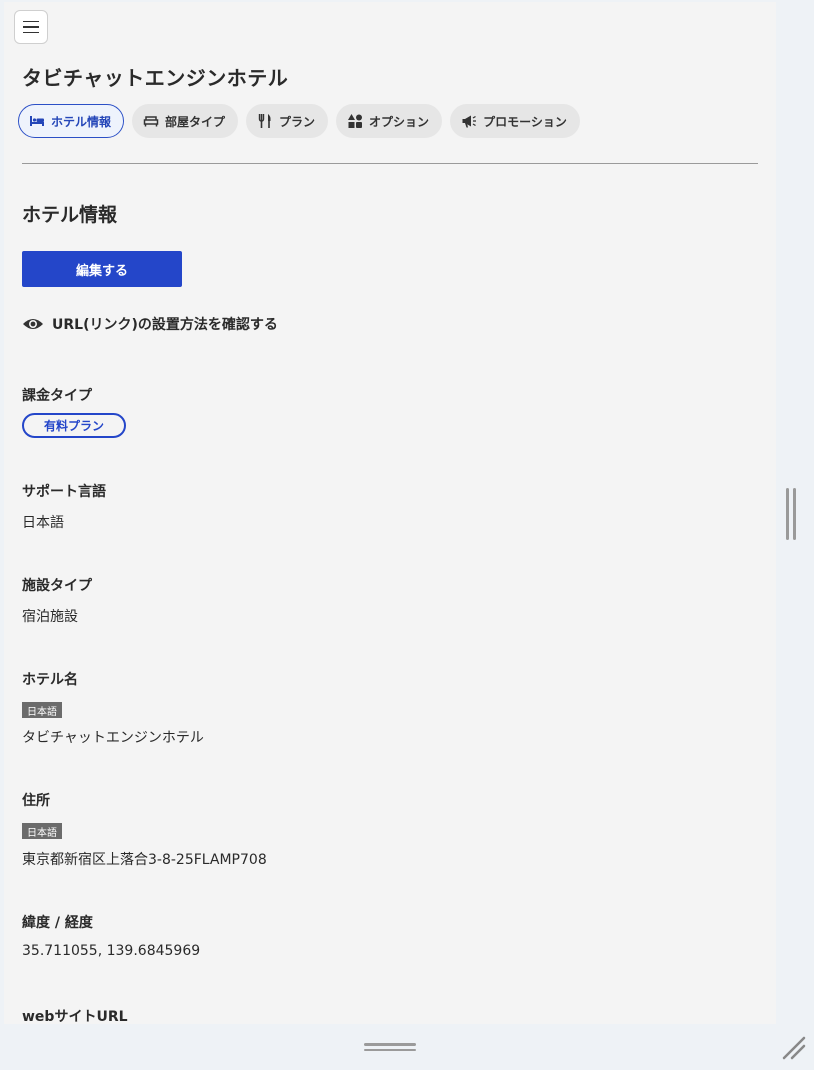 The height and width of the screenshot is (1070, 814). I want to click on hamburger-menu-button, so click(31, 27).